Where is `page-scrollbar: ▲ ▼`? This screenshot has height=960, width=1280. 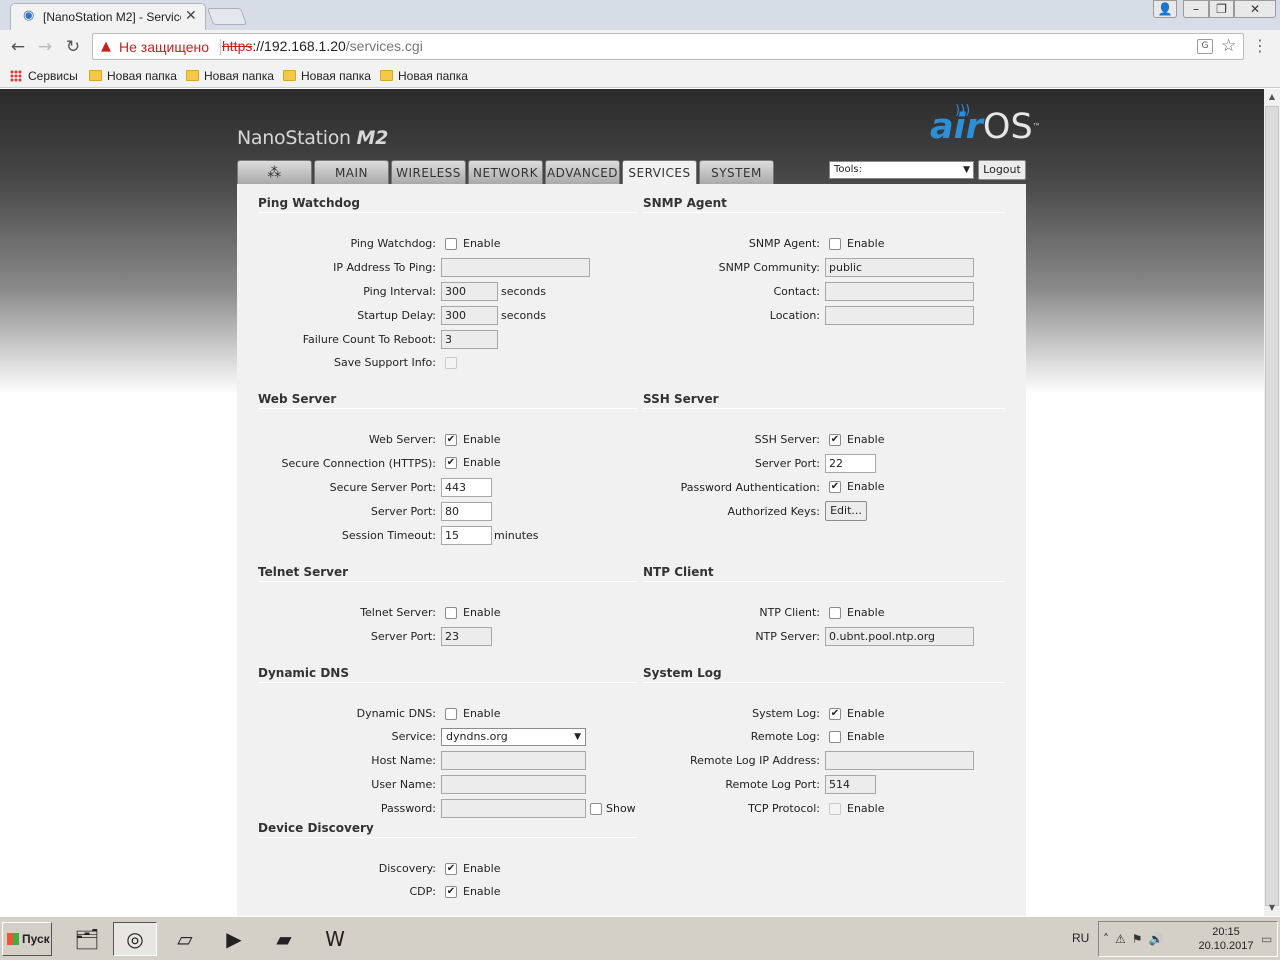 page-scrollbar: ▲ ▼ is located at coordinates (1272, 502).